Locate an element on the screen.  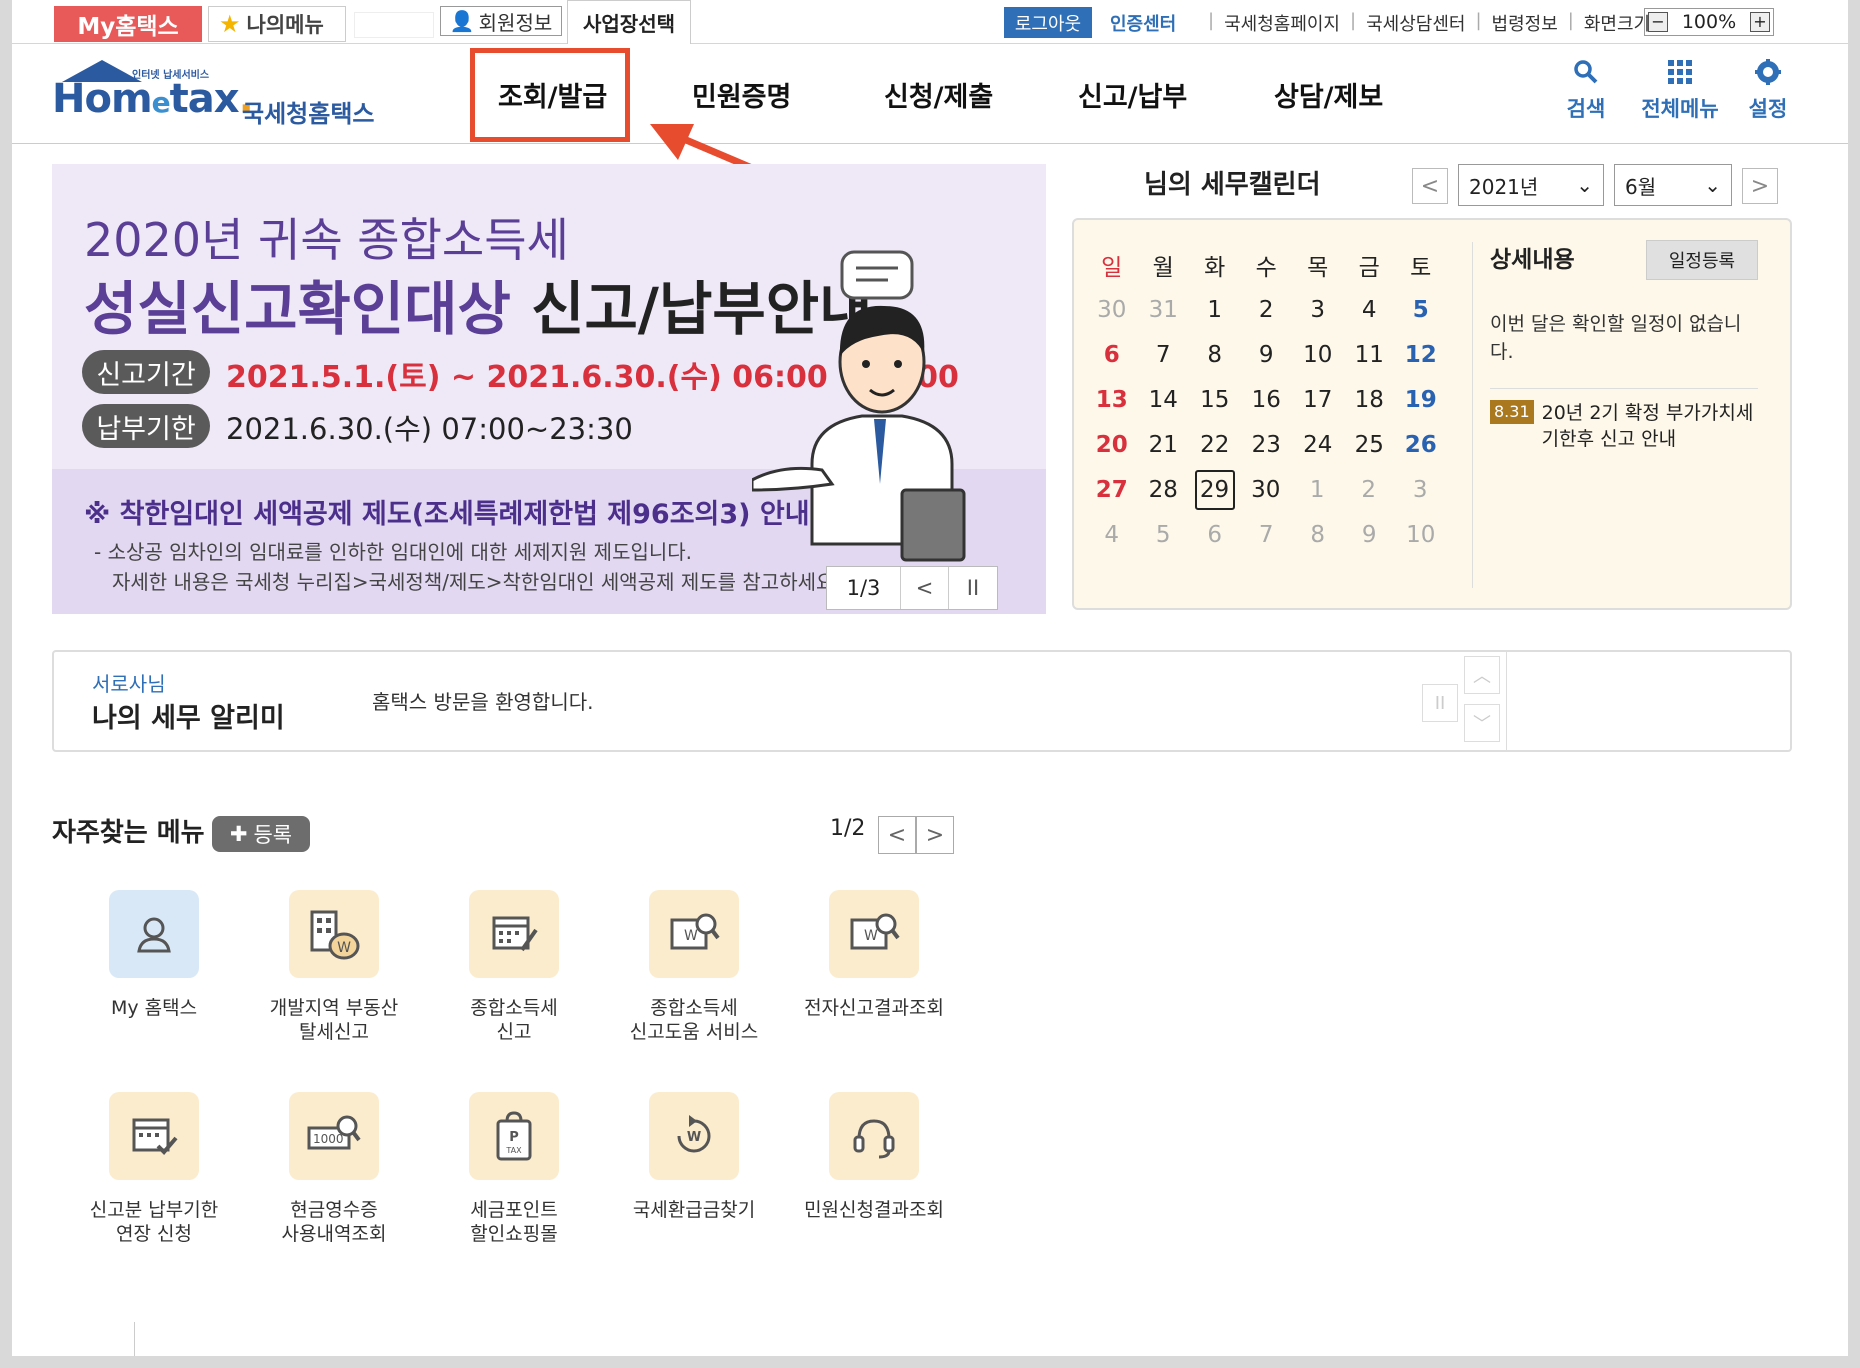
weekday-row: 일 월 화 수 목 금 토 is located at coordinates (1286, 264).